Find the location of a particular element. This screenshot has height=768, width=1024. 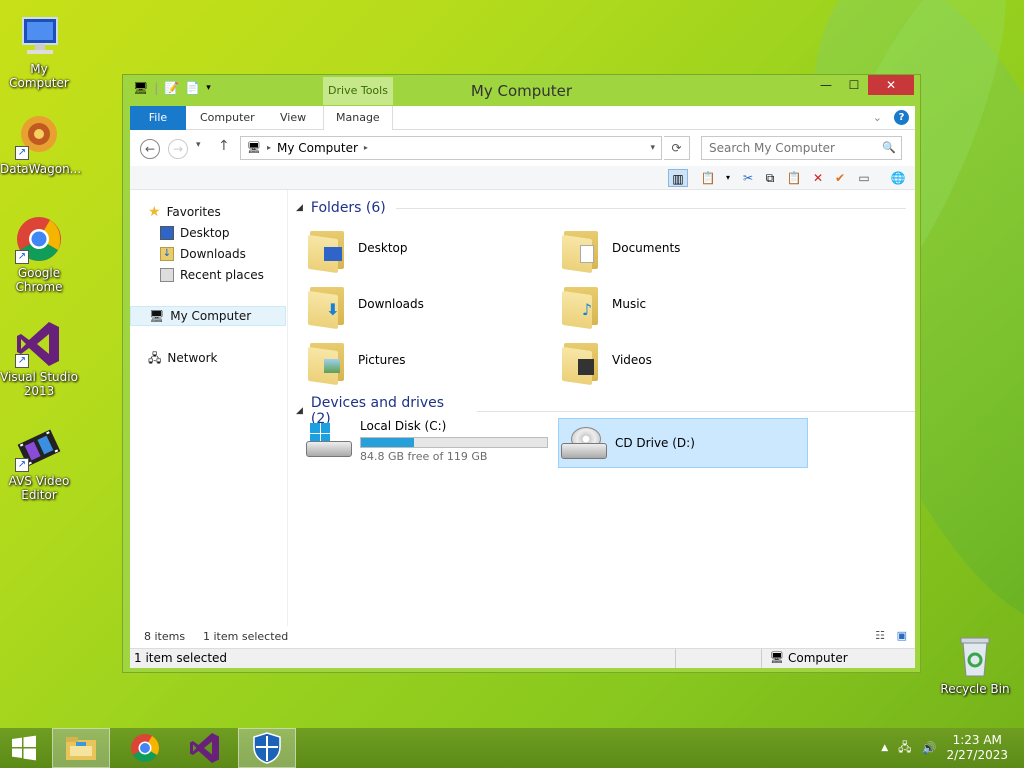

folder-label: Music is located at coordinates (629, 304).